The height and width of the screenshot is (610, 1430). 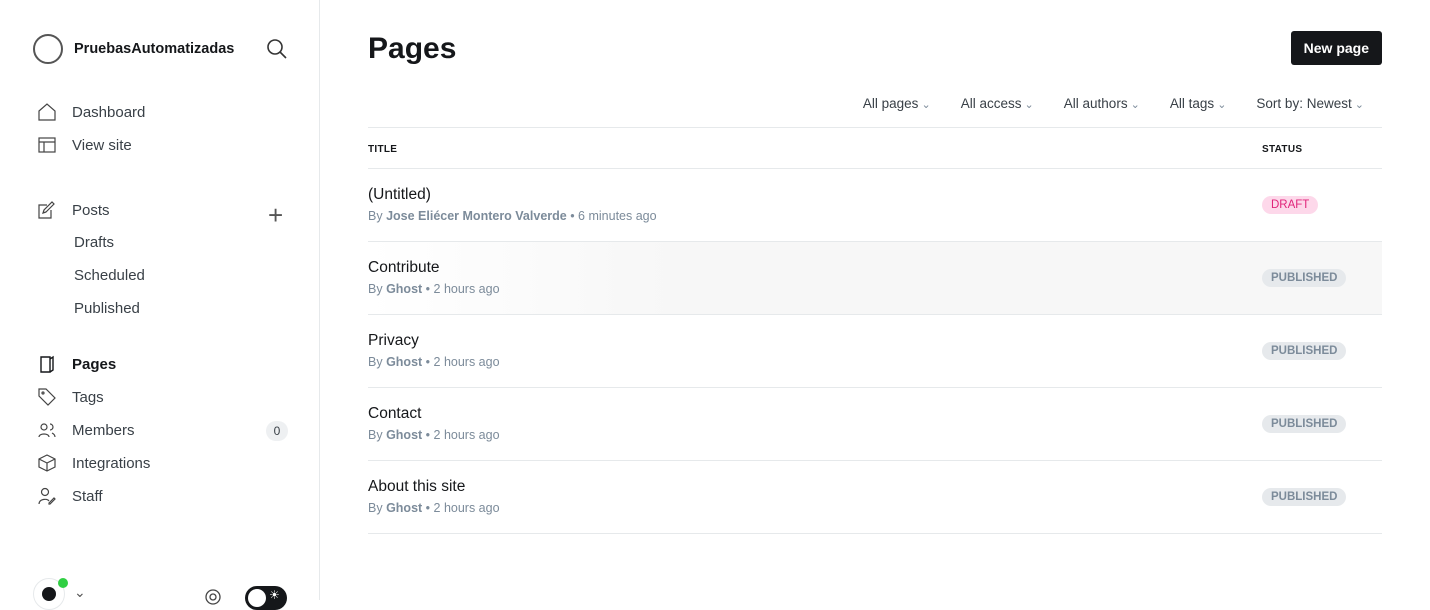 What do you see at coordinates (87, 496) in the screenshot?
I see `nav-label: Staff` at bounding box center [87, 496].